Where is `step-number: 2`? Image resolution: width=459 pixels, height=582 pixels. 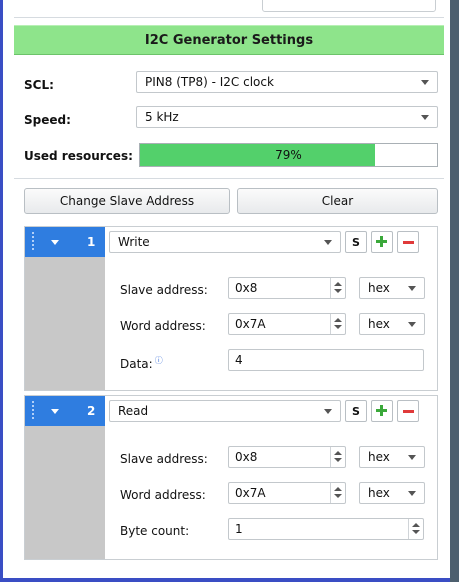
step-number: 2 is located at coordinates (91, 411).